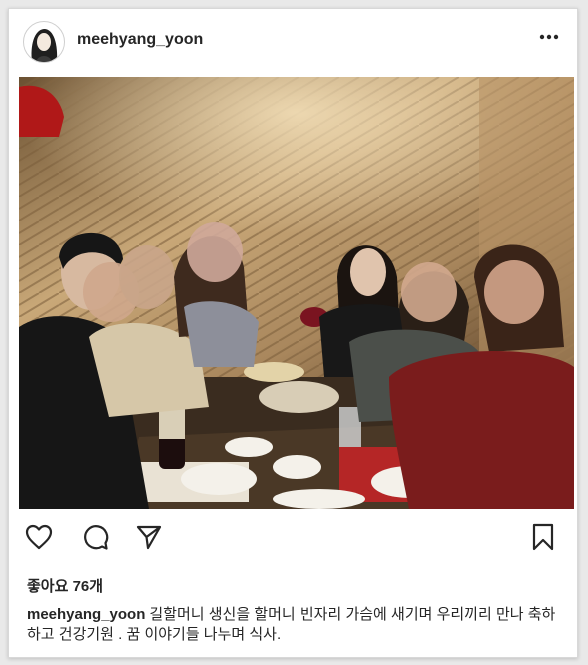 The width and height of the screenshot is (588, 665). I want to click on comment-icon, so click(95, 537).